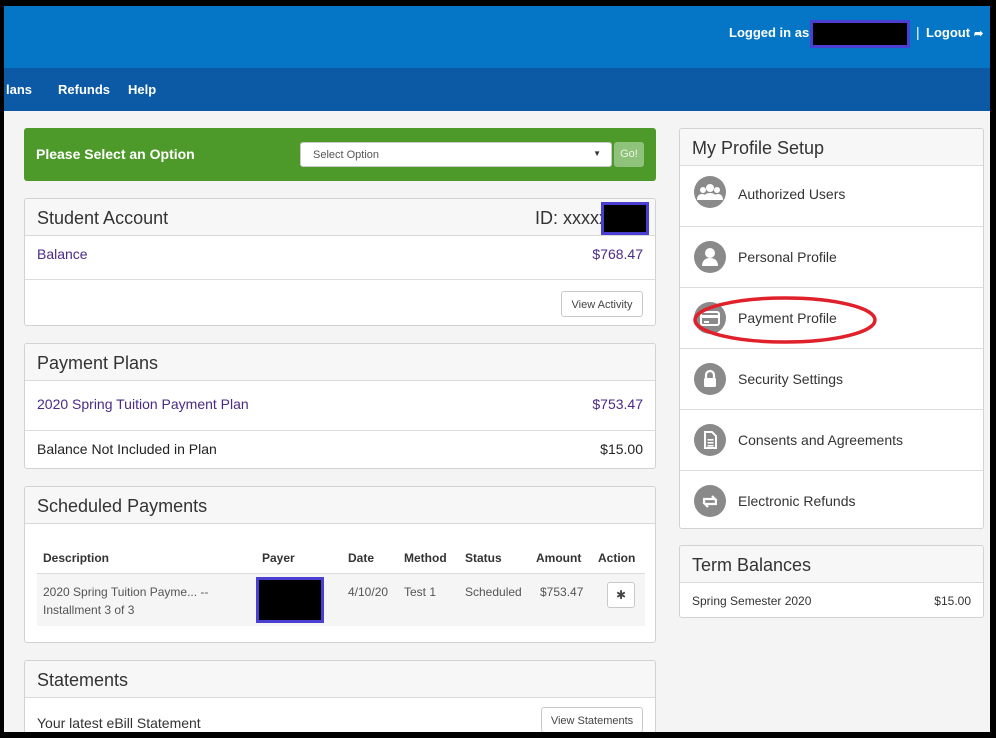  What do you see at coordinates (617, 404) in the screenshot?
I see `plan-value: $753.47` at bounding box center [617, 404].